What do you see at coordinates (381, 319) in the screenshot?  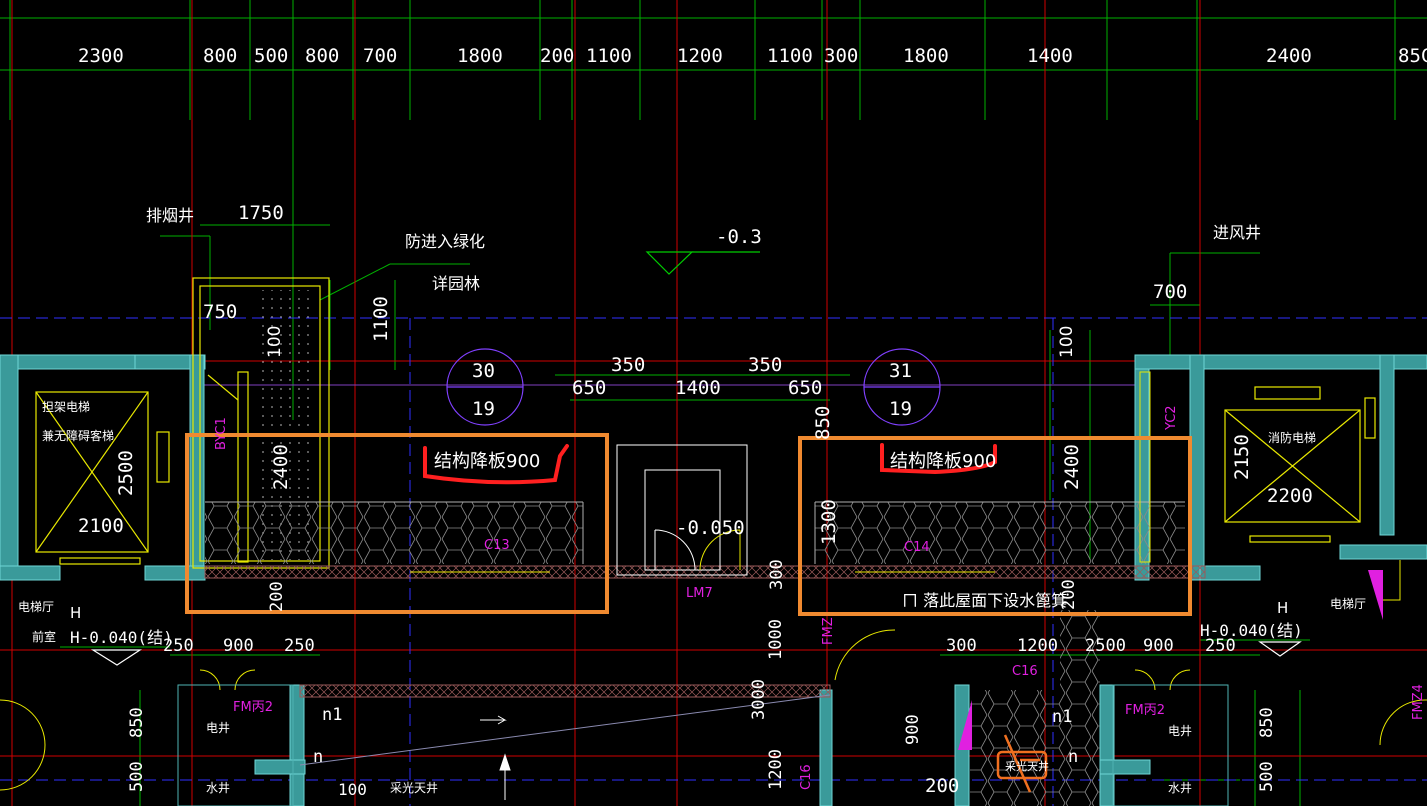 I see `dim-1100: 1100` at bounding box center [381, 319].